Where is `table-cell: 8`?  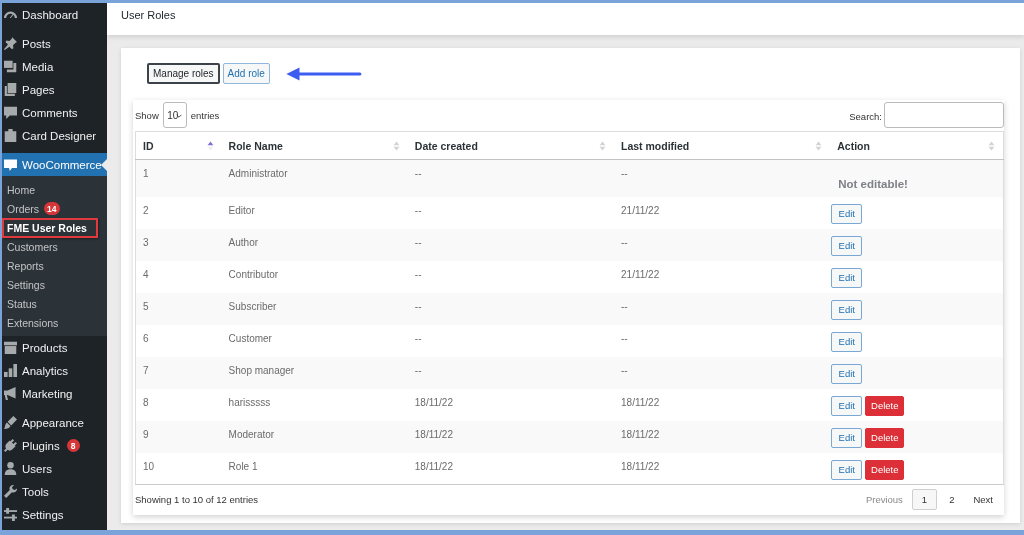
table-cell: 8 is located at coordinates (178, 404).